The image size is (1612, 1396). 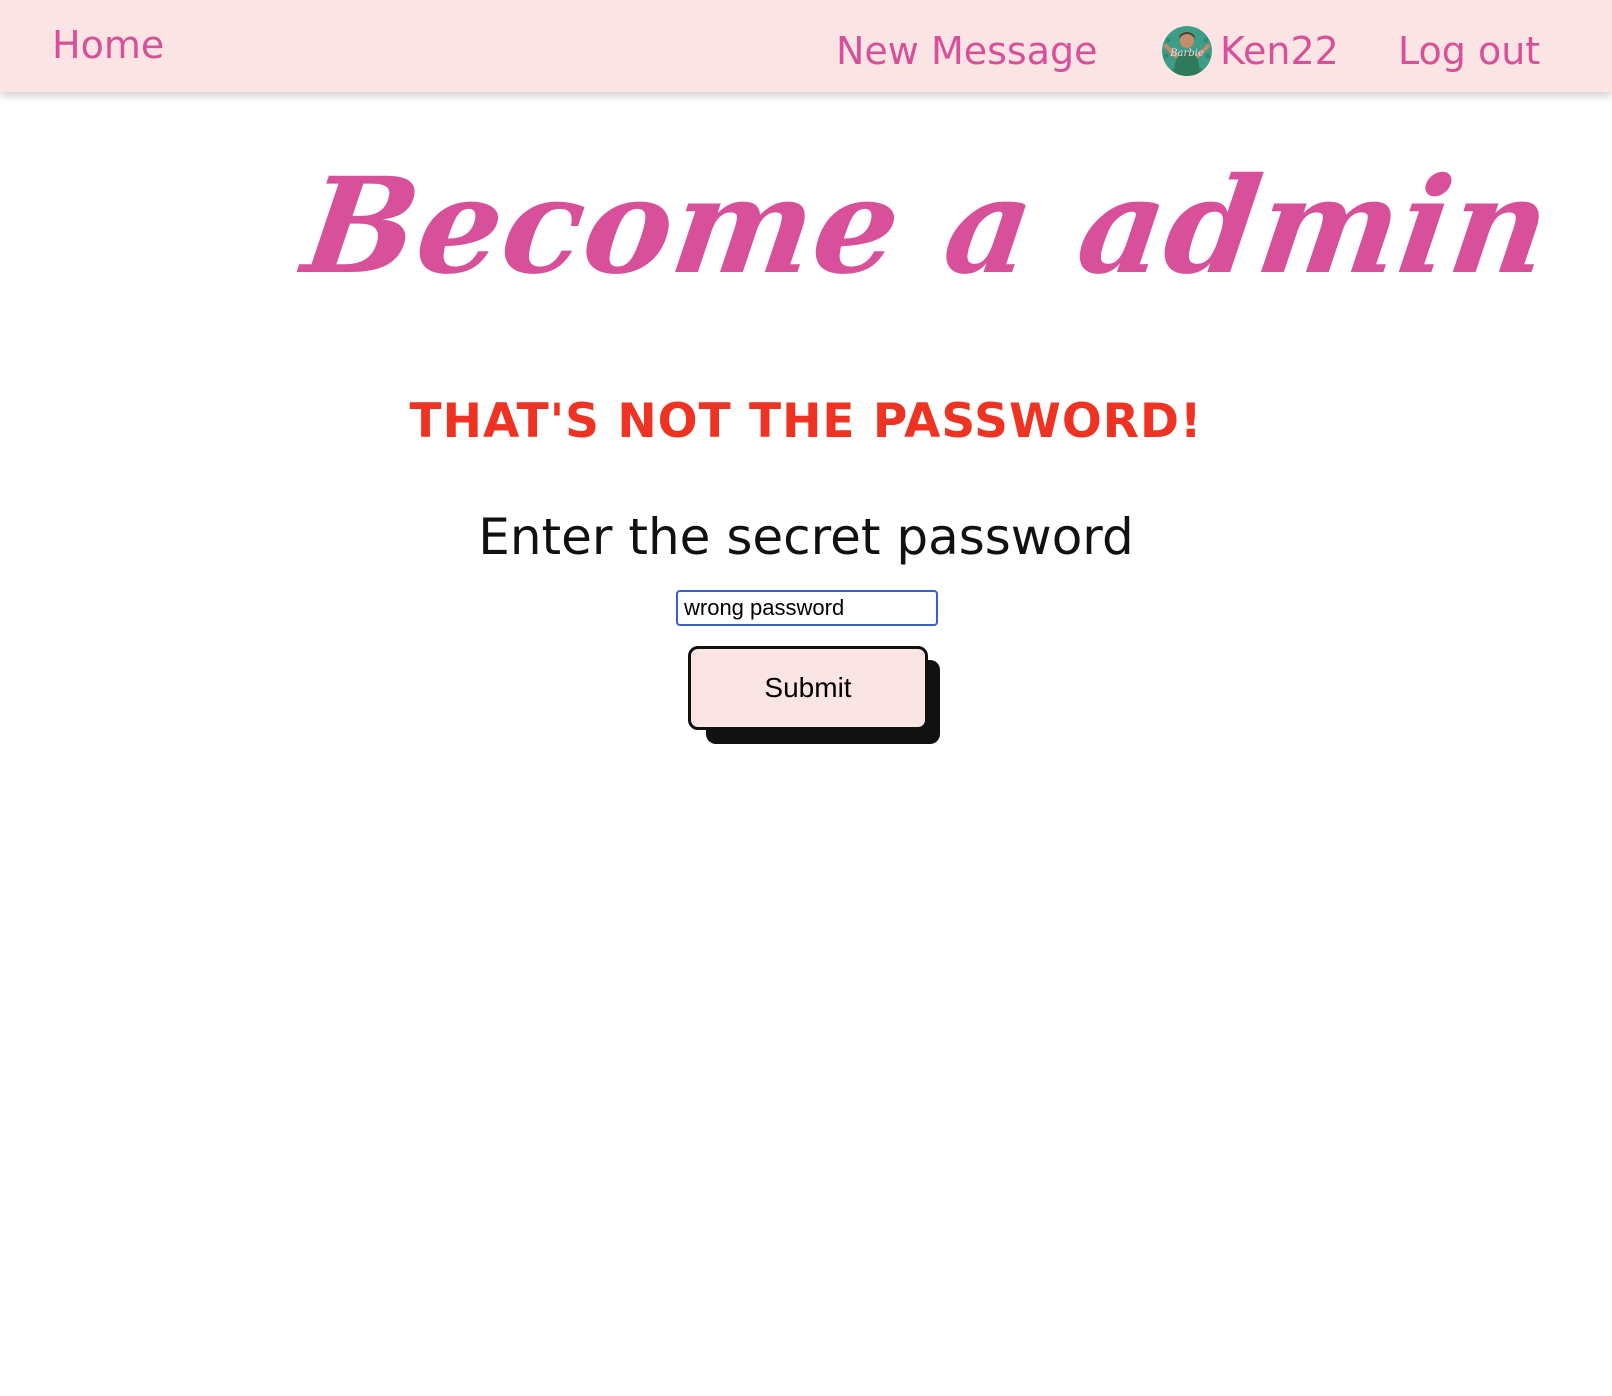 What do you see at coordinates (806, 46) in the screenshot?
I see `top-navbar: Home New Message Barbie Ken22 Log out` at bounding box center [806, 46].